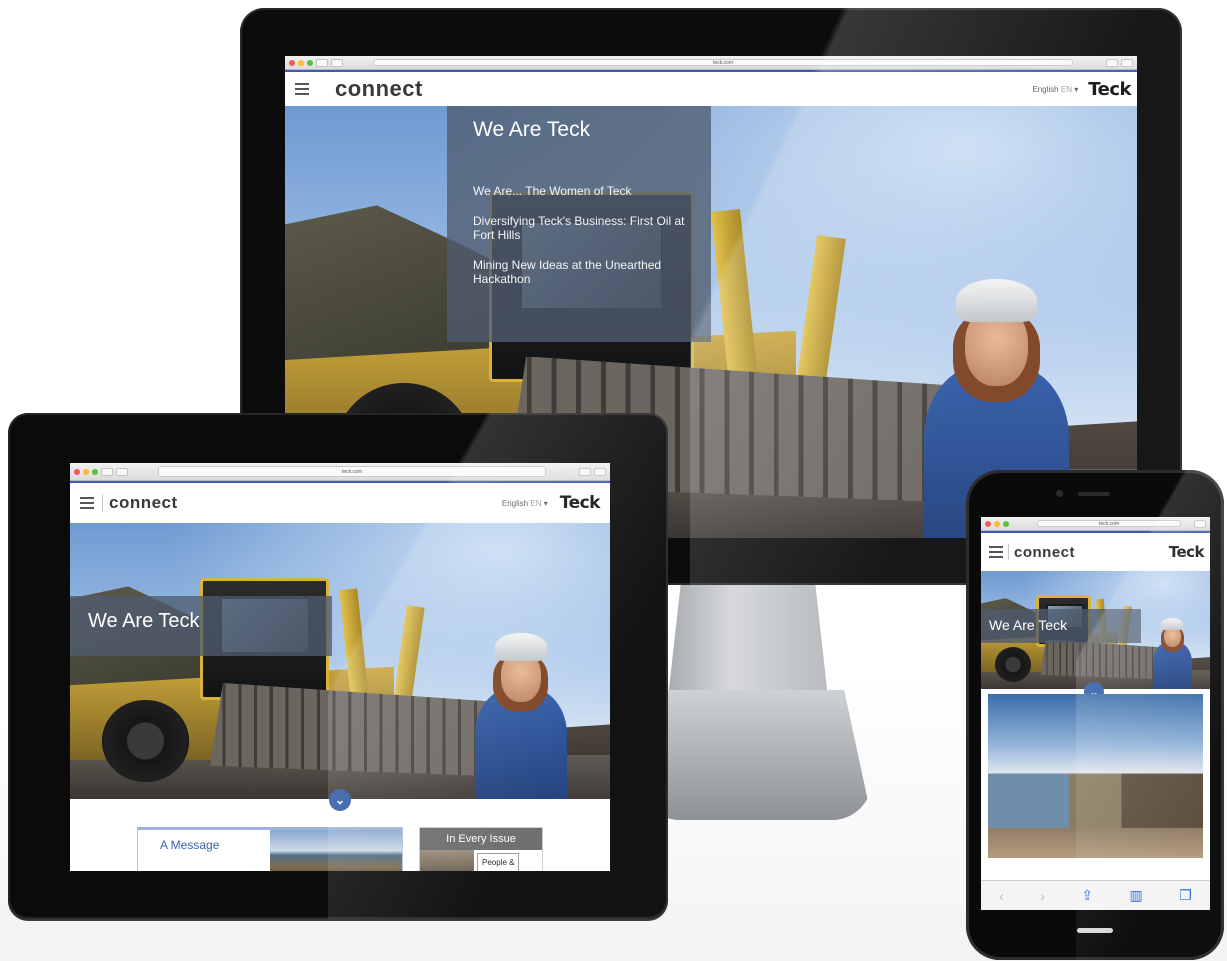 Image resolution: width=1227 pixels, height=961 pixels. I want to click on message-card-title: A Message, so click(190, 845).